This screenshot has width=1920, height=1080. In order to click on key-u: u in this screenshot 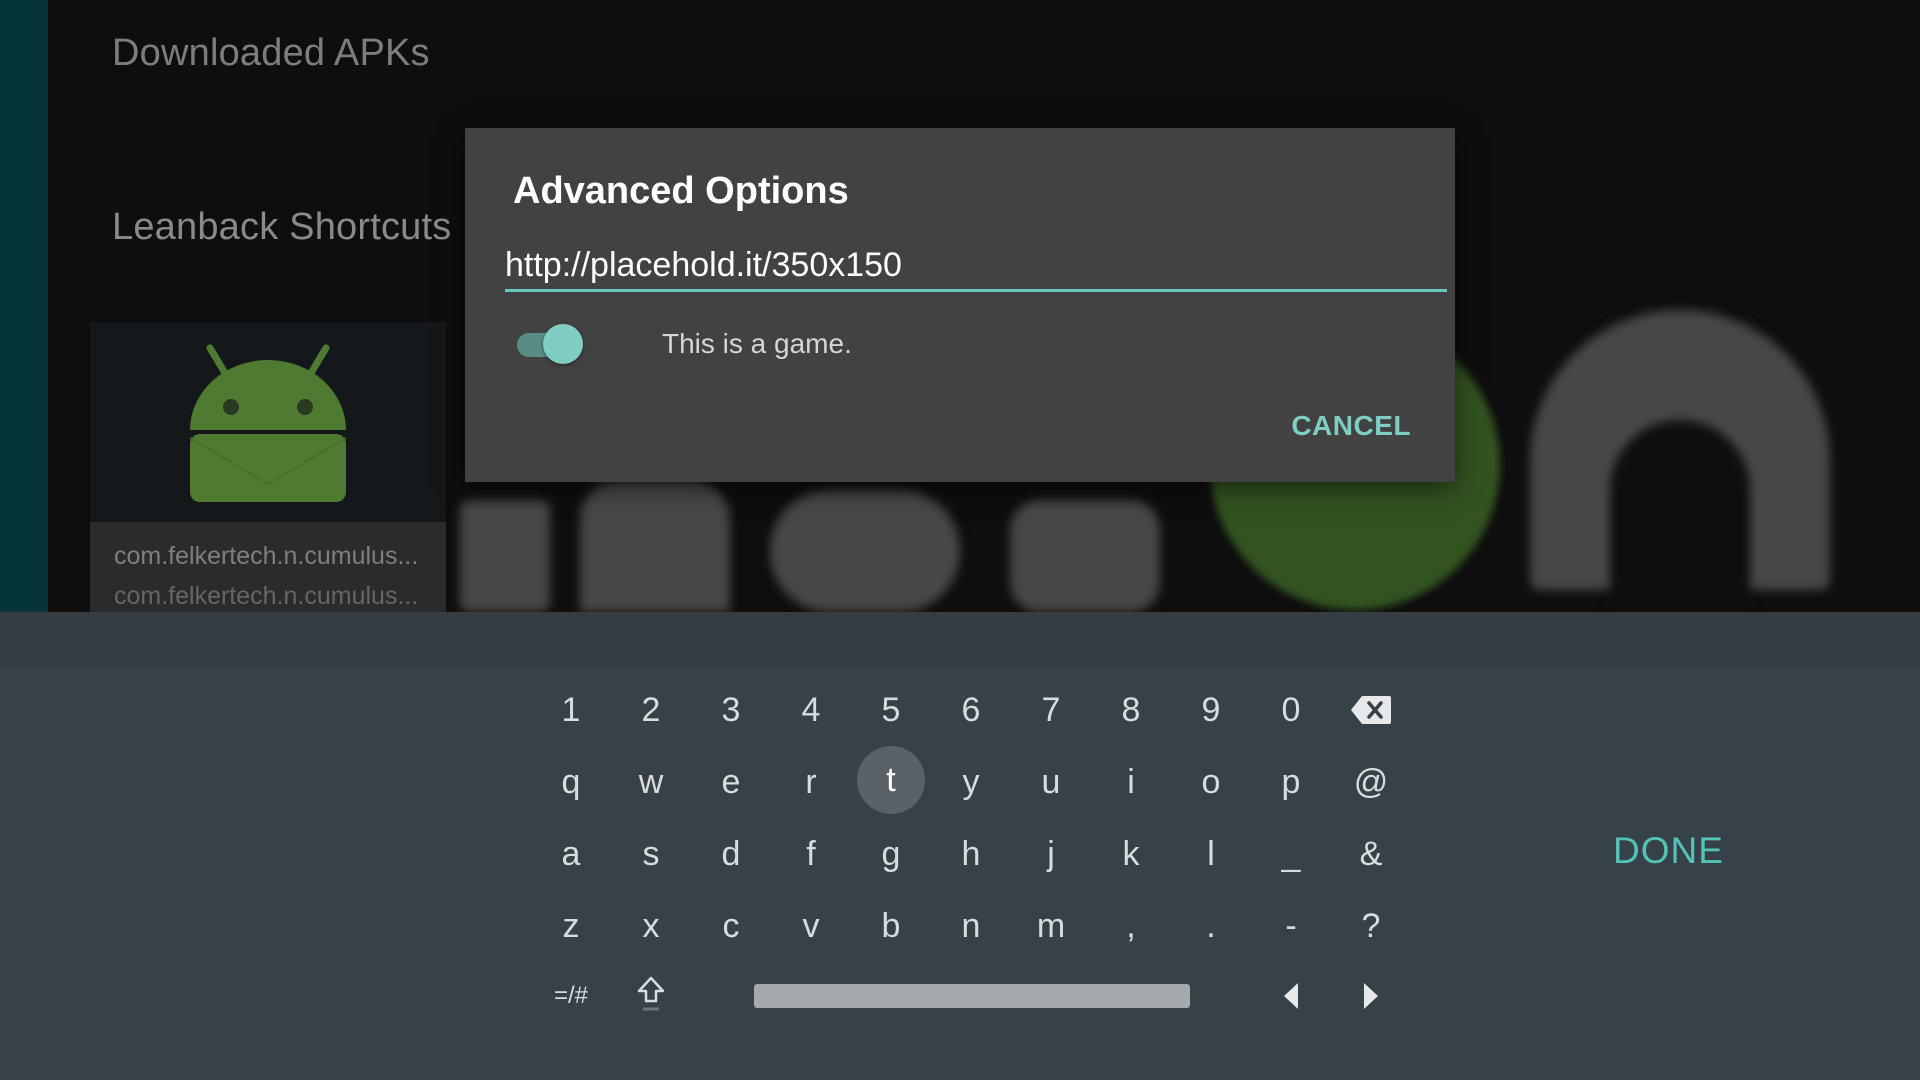, I will do `click(1051, 782)`.